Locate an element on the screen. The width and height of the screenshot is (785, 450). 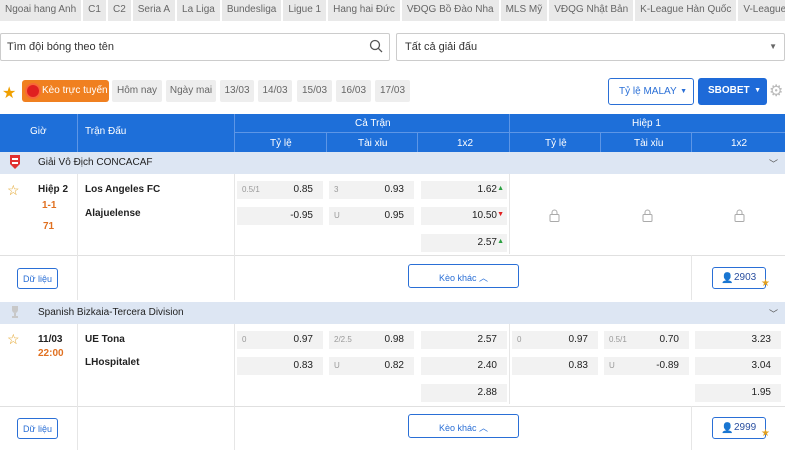
arrow-up-icon: ▲ is located at coordinates (500, 241).